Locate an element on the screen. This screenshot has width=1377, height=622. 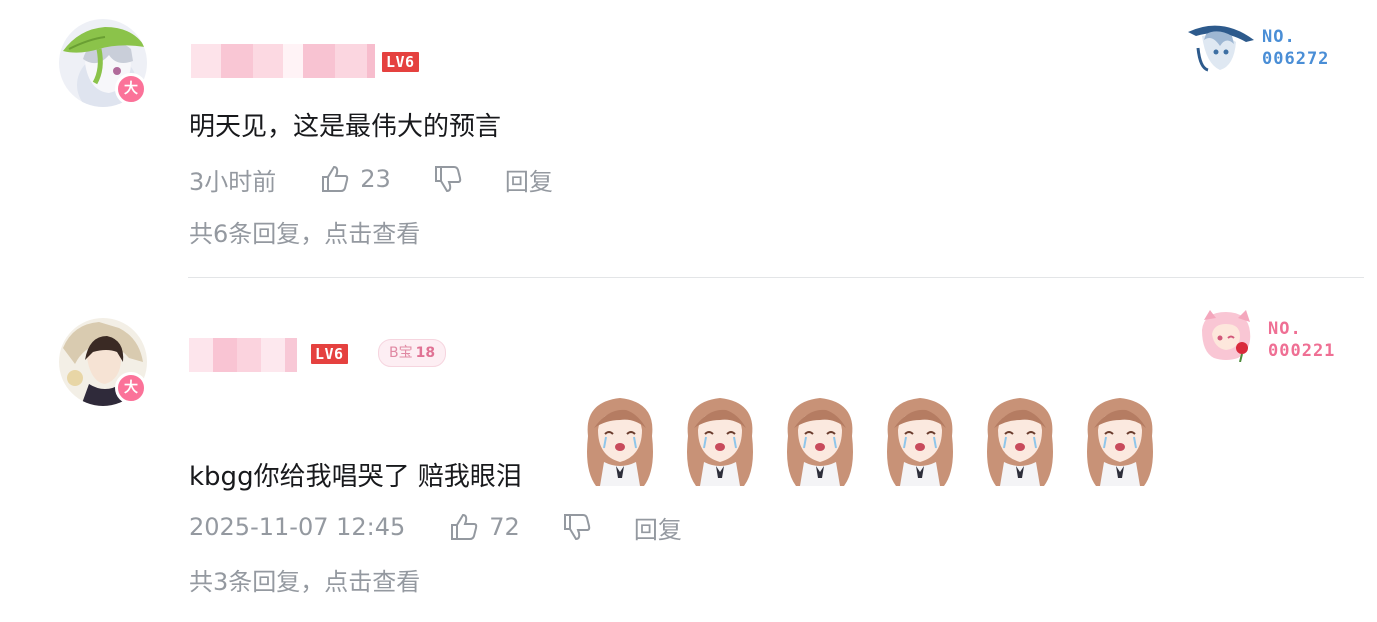
fan-medal-badge: B宝 18 is located at coordinates (412, 353).